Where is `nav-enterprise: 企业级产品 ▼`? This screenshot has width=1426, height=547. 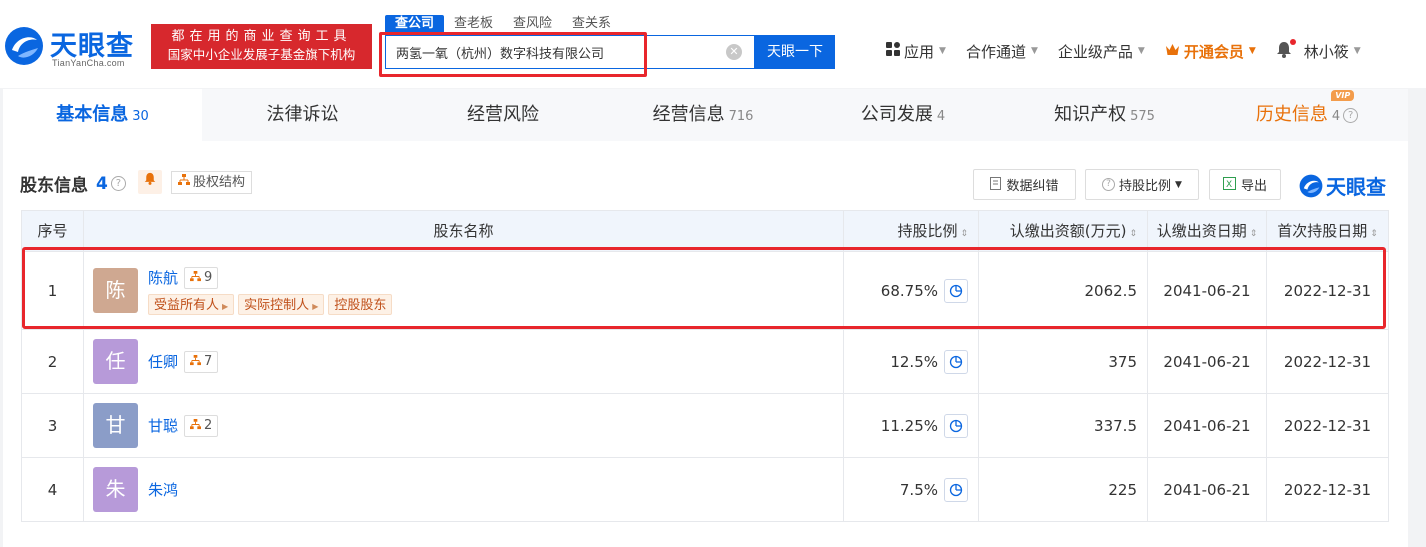
nav-enterprise: 企业级产品 ▼ is located at coordinates (1101, 51).